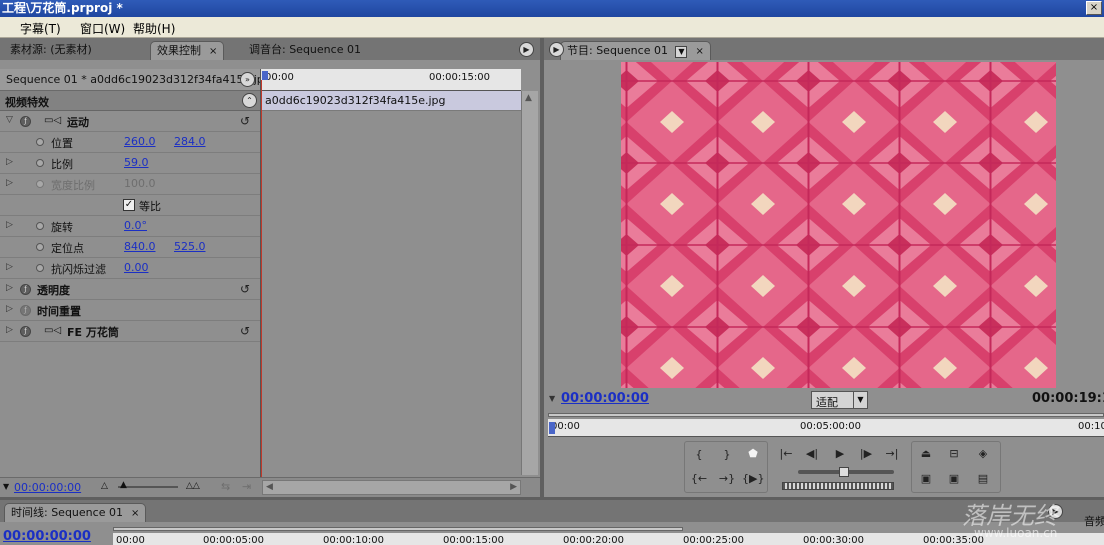  What do you see at coordinates (51, 50) in the screenshot?
I see `tab-source: 素材源: (无素材)` at bounding box center [51, 50].